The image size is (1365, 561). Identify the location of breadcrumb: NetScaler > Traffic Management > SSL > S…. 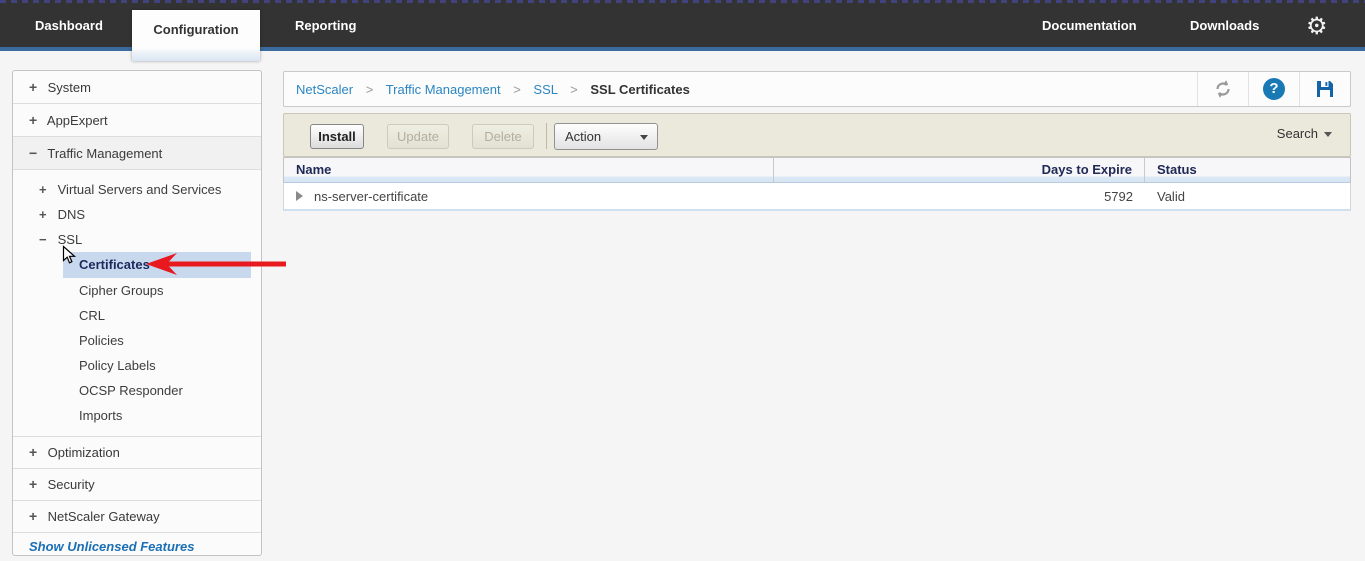
(740, 89).